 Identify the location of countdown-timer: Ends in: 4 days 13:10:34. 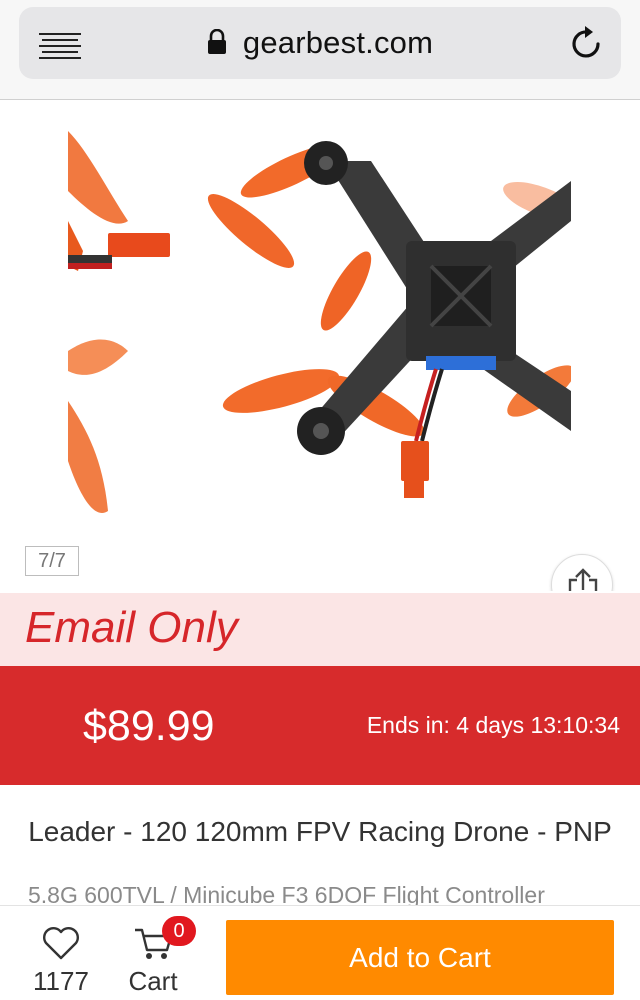
(493, 725).